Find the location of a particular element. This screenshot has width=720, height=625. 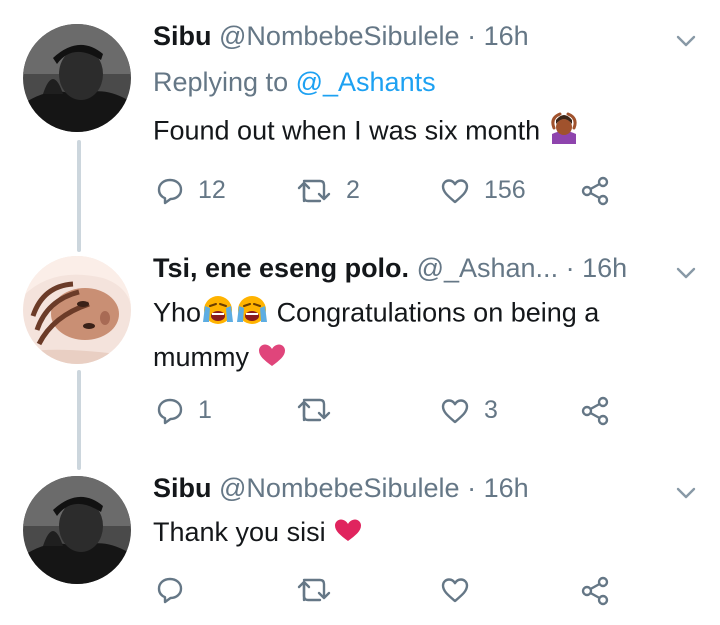

replying-handle-link: @_Ashants is located at coordinates (366, 82).